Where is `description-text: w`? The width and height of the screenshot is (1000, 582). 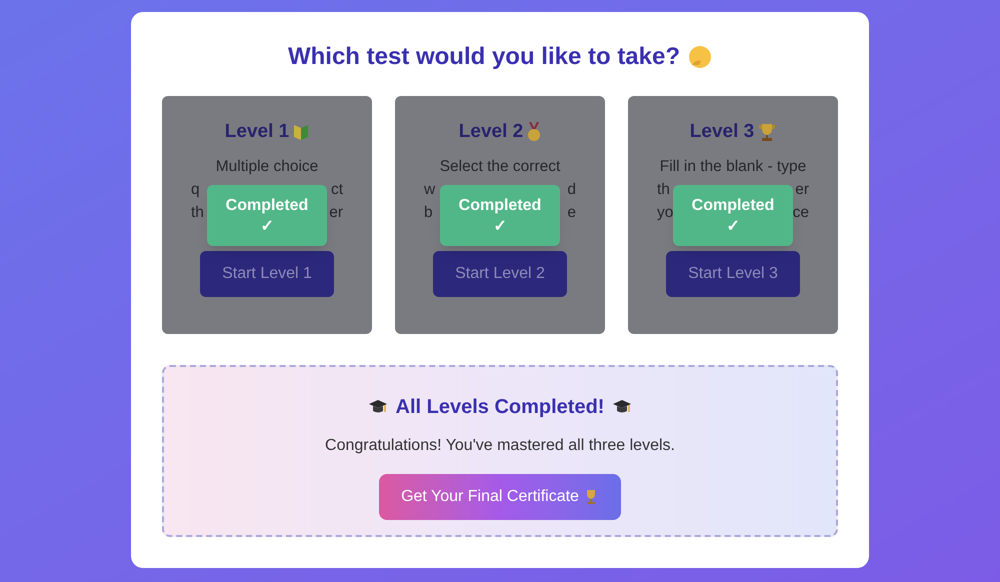
description-text: w is located at coordinates (430, 190).